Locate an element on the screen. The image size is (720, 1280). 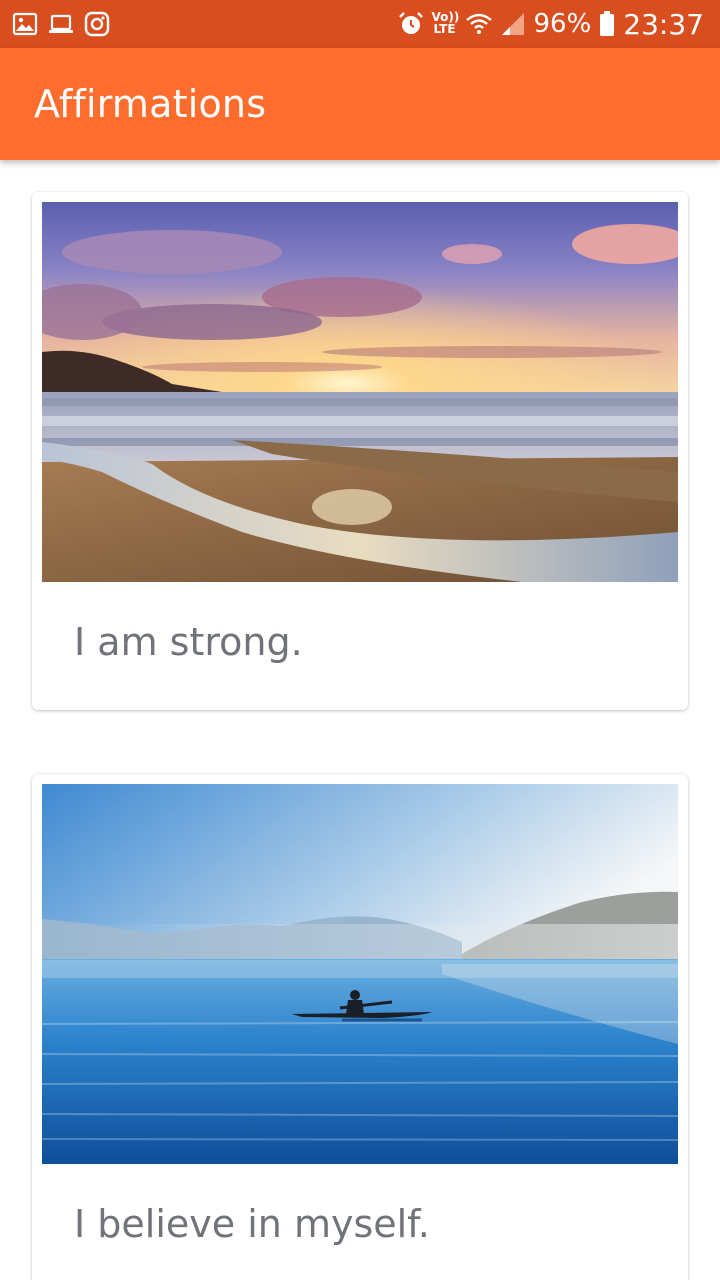
instagram-icon is located at coordinates (97, 24).